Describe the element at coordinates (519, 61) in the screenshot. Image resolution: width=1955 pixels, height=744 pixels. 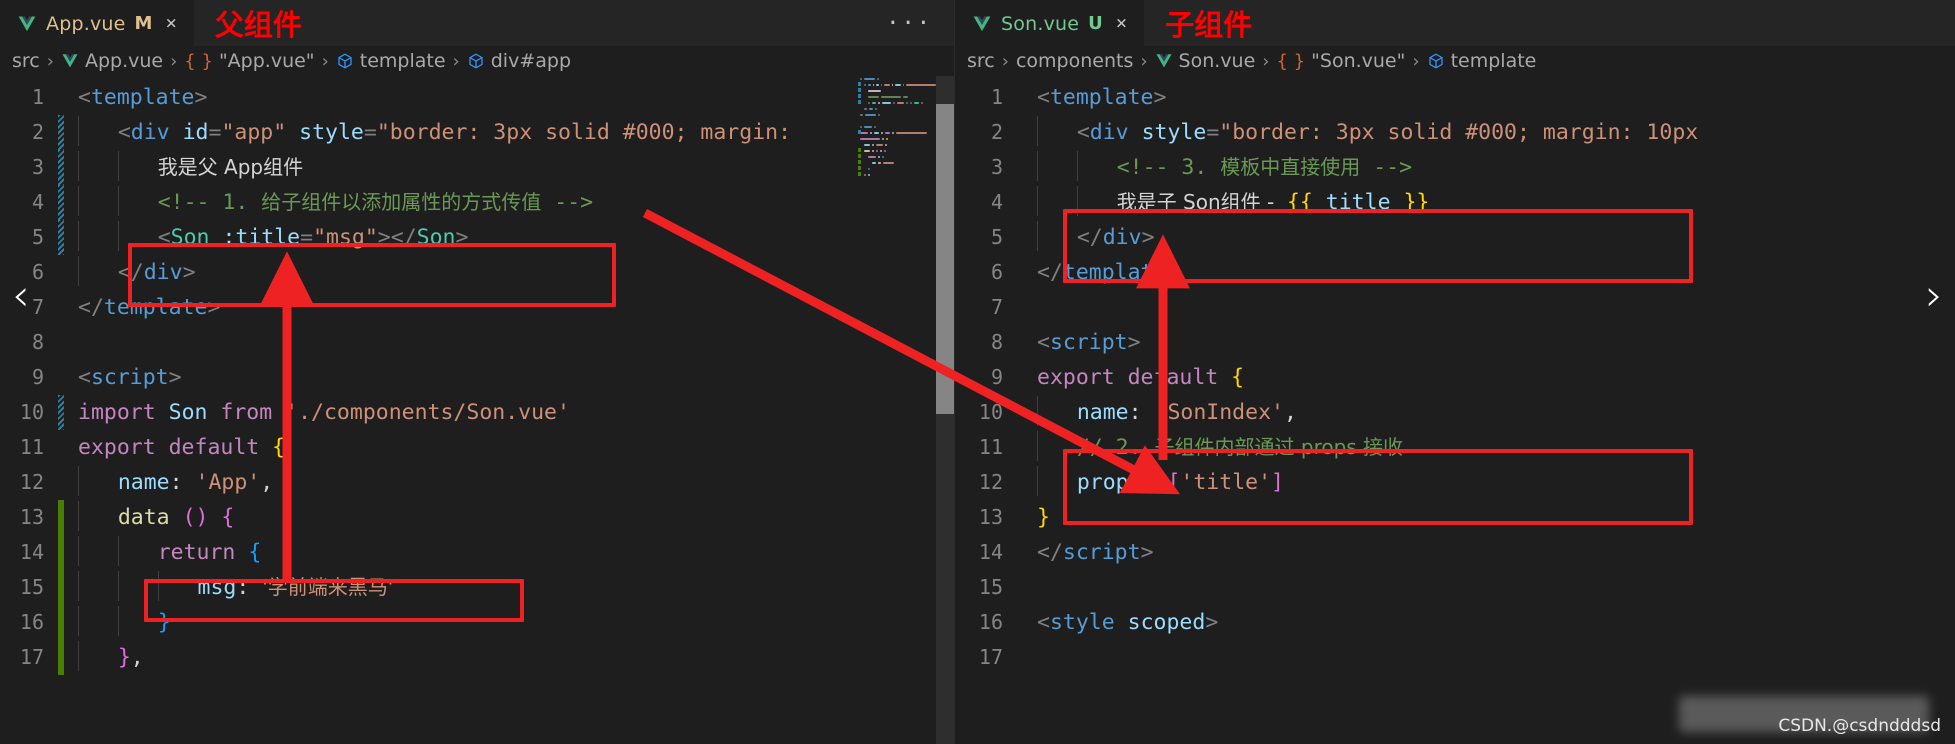
I see `breadcrumb-item-4: div#app` at that location.